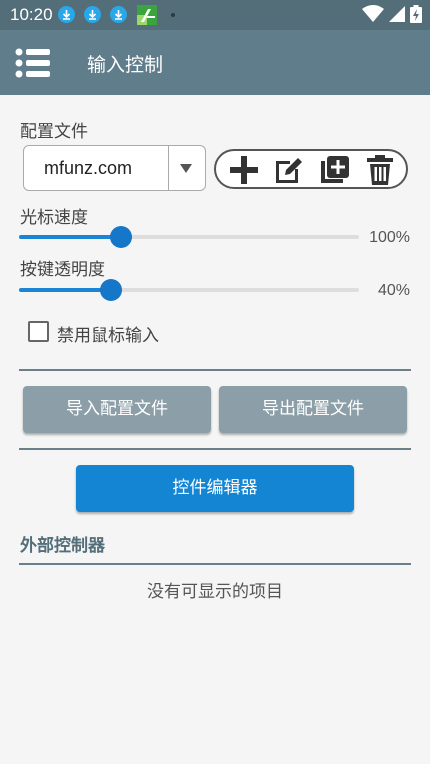 This screenshot has width=430, height=764. I want to click on app-icon, so click(147, 17).